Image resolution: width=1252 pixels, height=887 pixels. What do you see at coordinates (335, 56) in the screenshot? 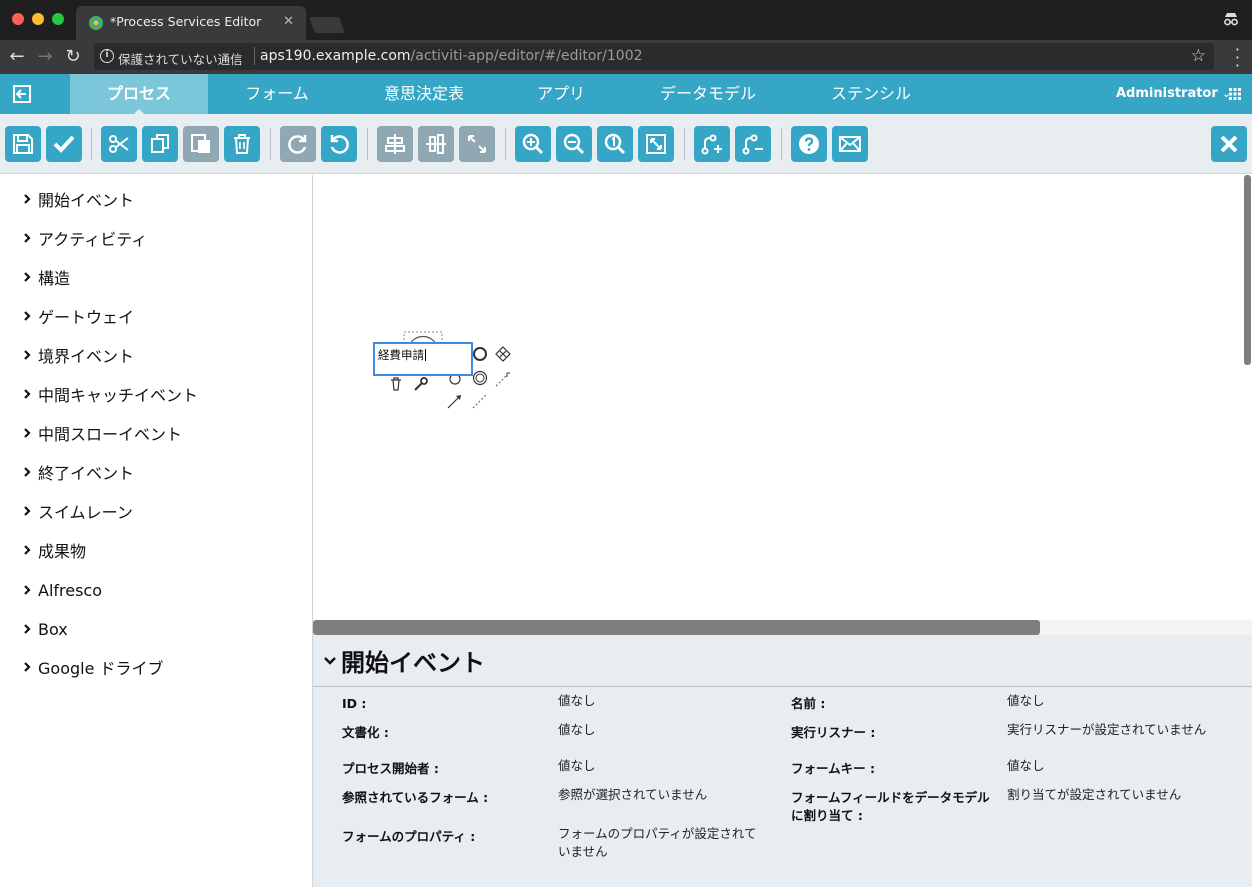
I see `url-host: aps190.example.com` at bounding box center [335, 56].